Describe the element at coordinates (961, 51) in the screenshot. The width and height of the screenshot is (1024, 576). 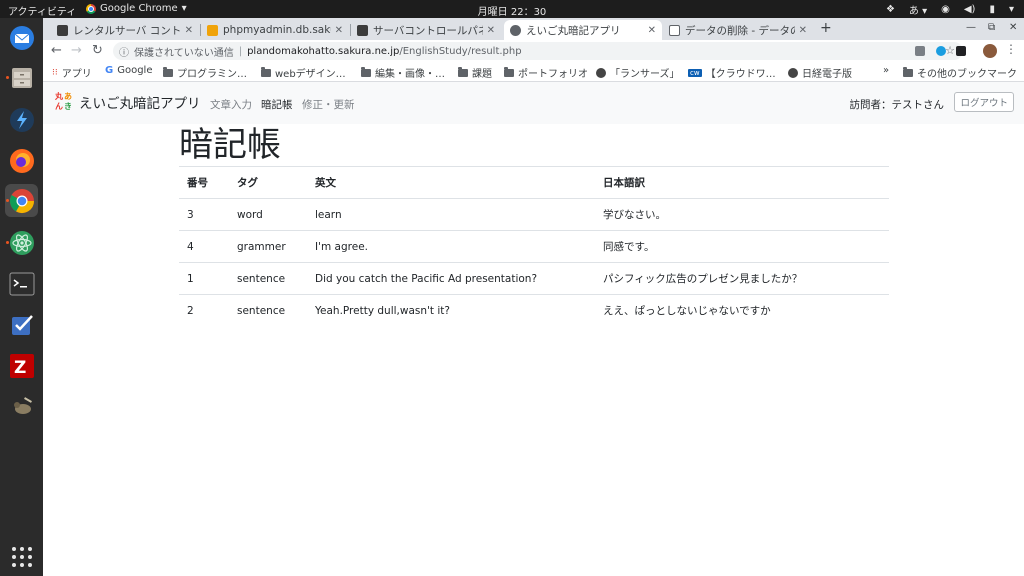
I see `save-extension-icon` at that location.